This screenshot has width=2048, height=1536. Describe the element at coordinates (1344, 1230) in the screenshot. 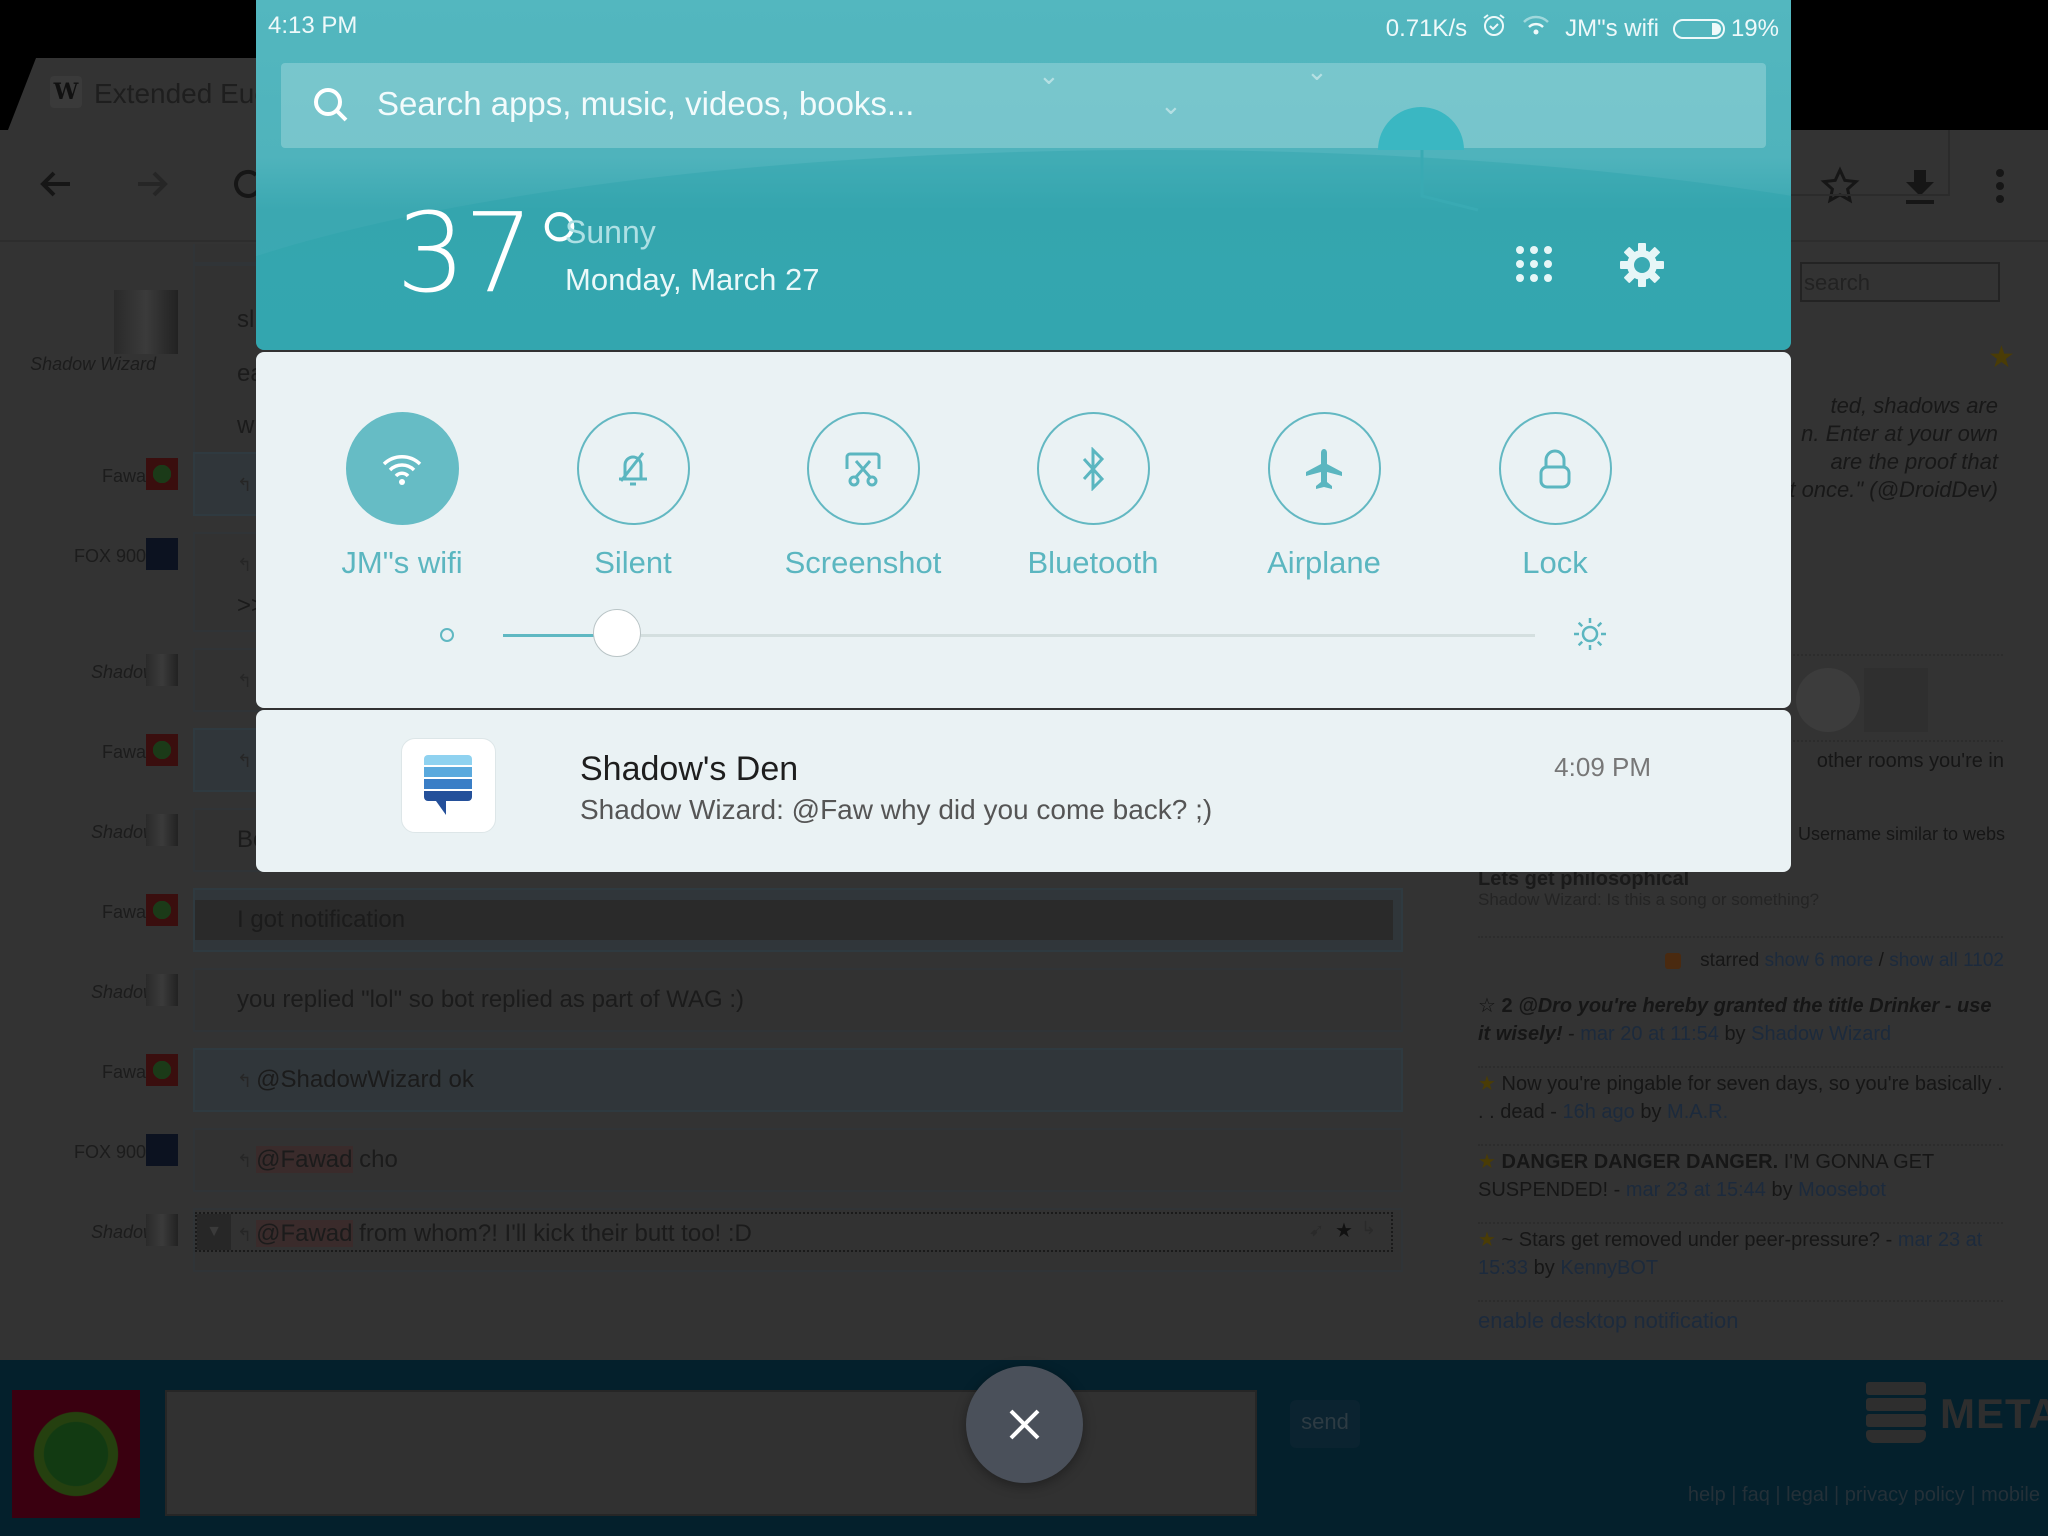

I see `star-message-icon: ★` at that location.